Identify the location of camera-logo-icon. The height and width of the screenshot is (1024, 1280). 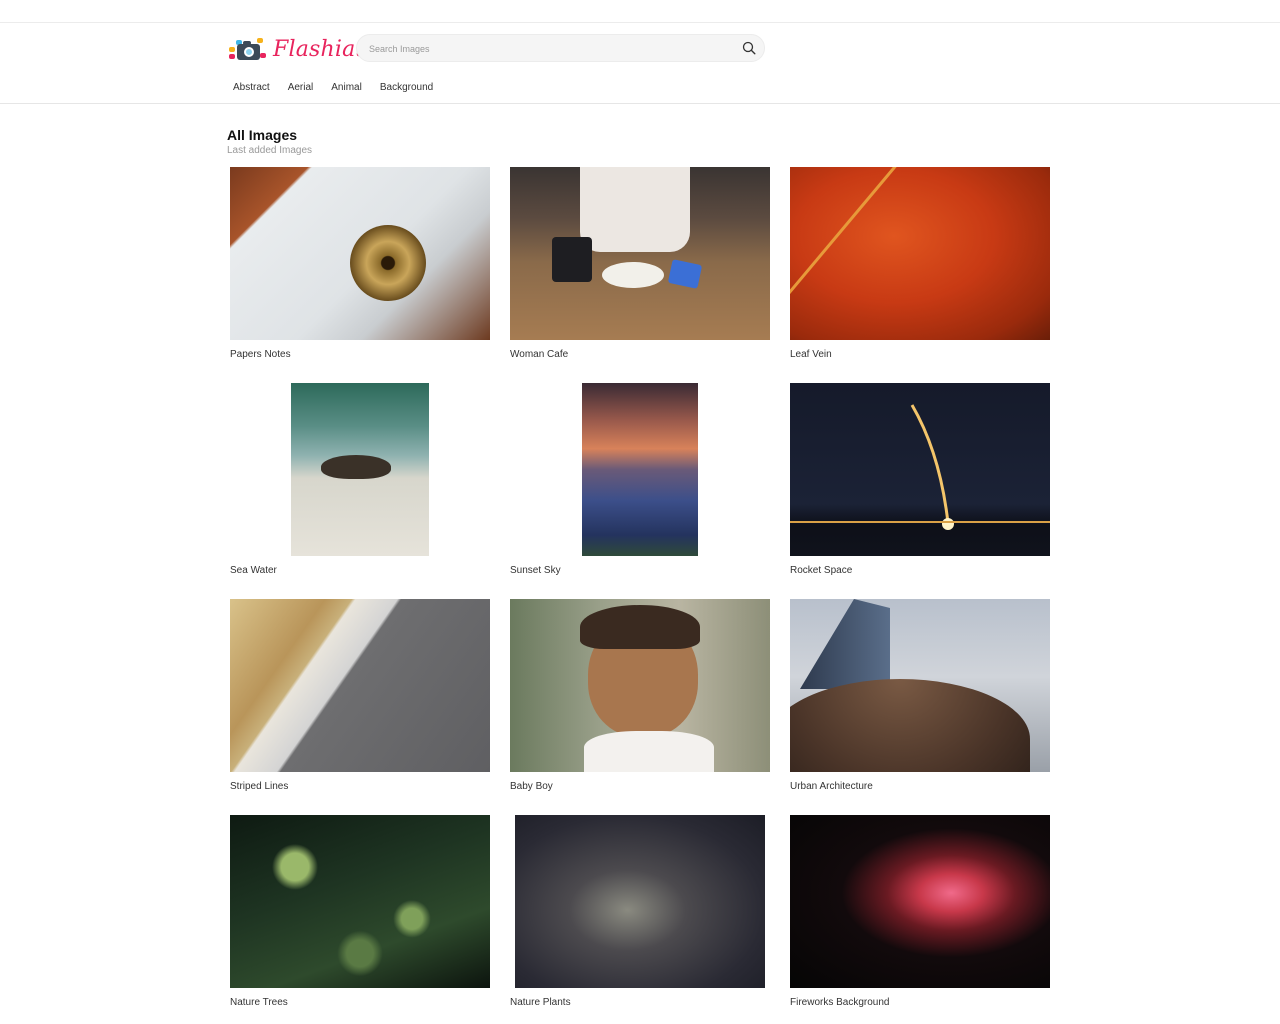
(248, 49).